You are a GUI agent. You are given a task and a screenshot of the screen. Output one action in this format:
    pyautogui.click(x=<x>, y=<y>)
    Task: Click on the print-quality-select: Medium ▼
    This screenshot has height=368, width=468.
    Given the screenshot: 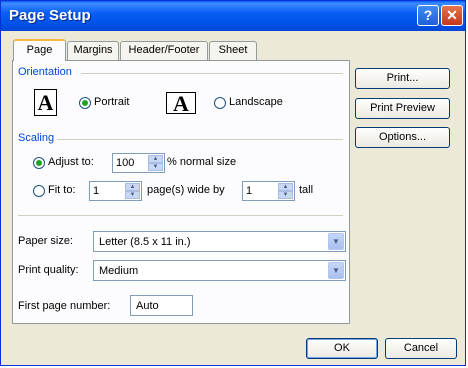 What is the action you would take?
    pyautogui.click(x=219, y=270)
    